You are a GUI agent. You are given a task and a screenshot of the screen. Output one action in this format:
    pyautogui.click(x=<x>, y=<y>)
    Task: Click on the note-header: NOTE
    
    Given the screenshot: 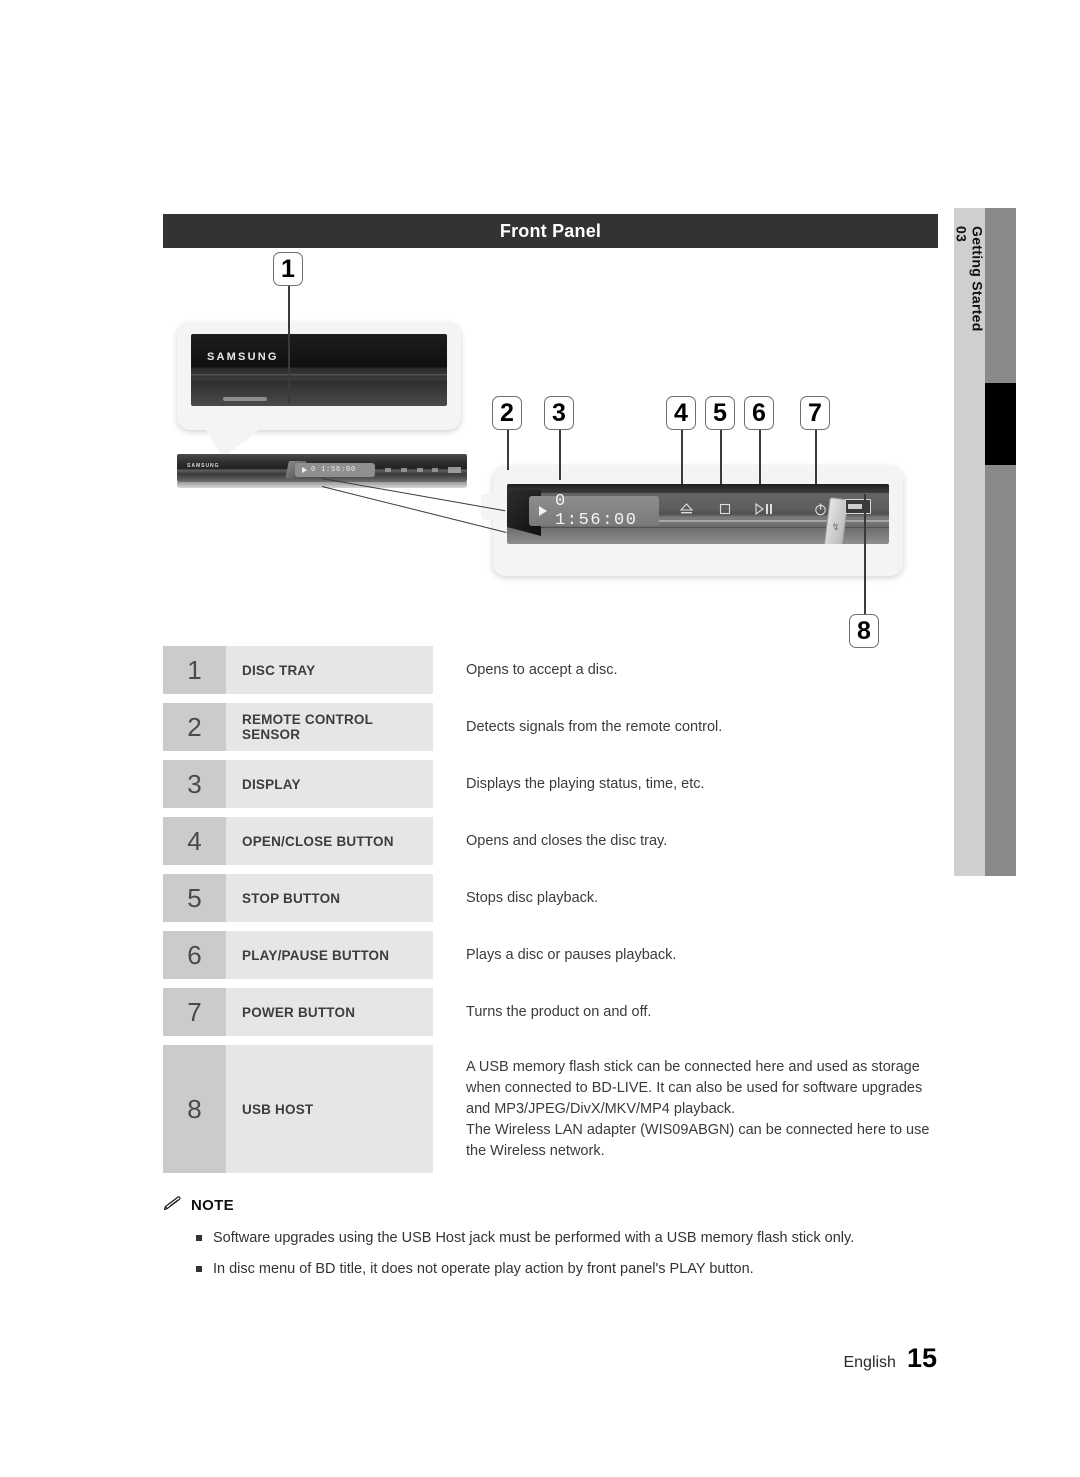 What is the action you would take?
    pyautogui.click(x=563, y=1205)
    